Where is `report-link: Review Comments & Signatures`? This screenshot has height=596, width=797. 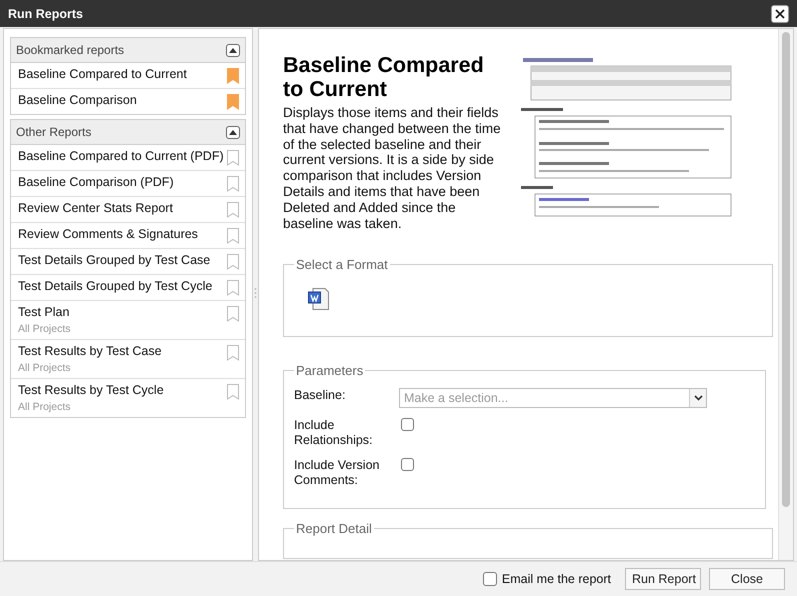 report-link: Review Comments & Signatures is located at coordinates (108, 234).